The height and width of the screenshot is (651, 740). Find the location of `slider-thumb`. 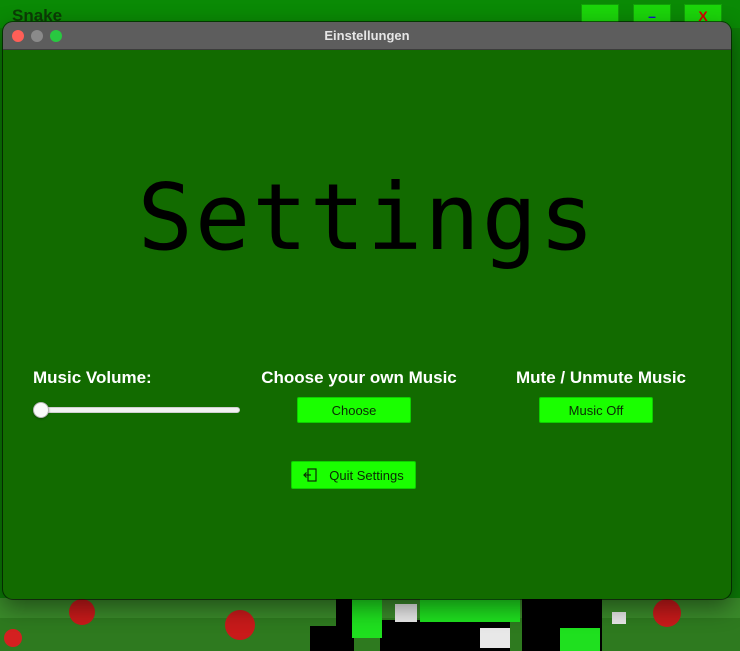

slider-thumb is located at coordinates (41, 410).